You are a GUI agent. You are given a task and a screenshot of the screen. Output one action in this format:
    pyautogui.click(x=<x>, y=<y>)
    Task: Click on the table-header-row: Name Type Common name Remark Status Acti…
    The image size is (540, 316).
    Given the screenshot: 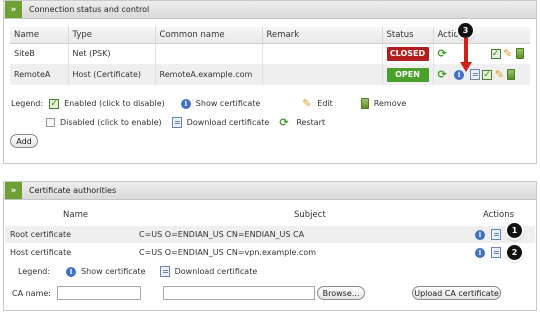 What is the action you would take?
    pyautogui.click(x=270, y=35)
    